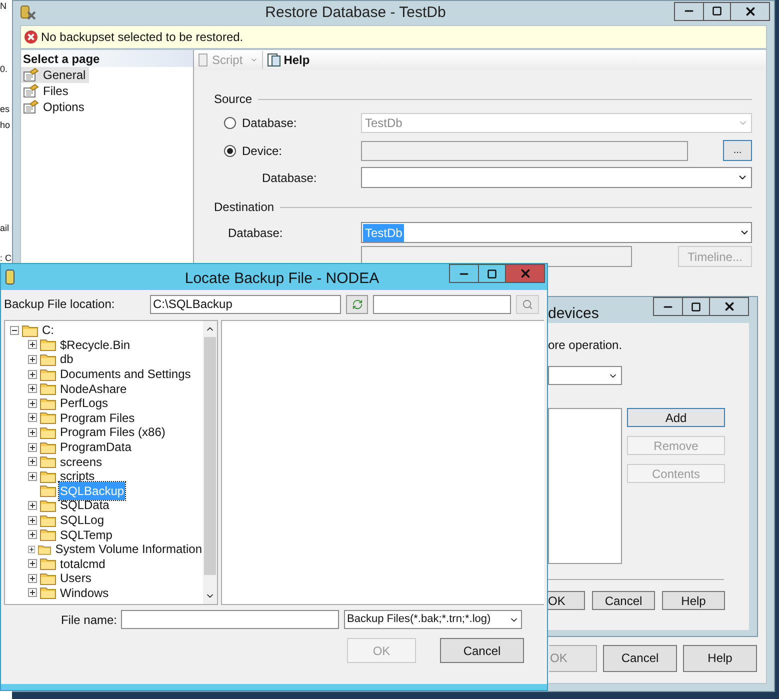 The height and width of the screenshot is (699, 779). What do you see at coordinates (31, 37) in the screenshot?
I see `error-icon` at bounding box center [31, 37].